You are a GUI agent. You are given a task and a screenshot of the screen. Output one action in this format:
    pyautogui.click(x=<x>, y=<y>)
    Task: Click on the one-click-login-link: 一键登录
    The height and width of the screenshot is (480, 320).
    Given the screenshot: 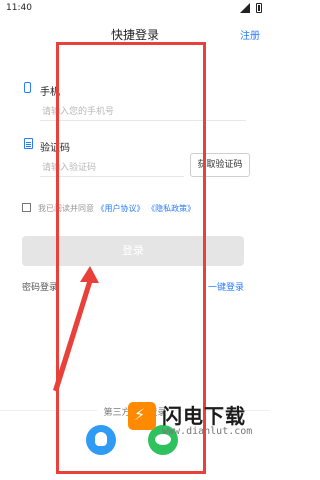 What is the action you would take?
    pyautogui.click(x=226, y=286)
    